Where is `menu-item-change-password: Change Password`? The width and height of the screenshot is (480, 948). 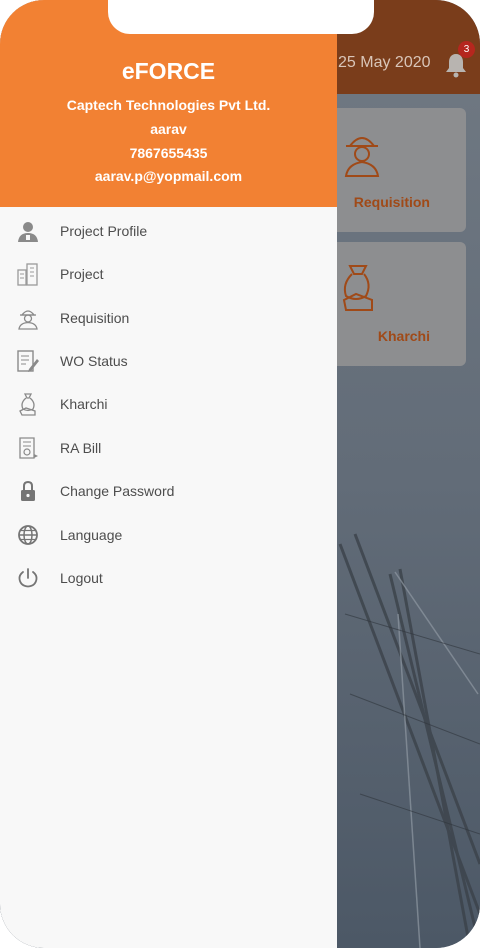 menu-item-change-password: Change Password is located at coordinates (168, 491).